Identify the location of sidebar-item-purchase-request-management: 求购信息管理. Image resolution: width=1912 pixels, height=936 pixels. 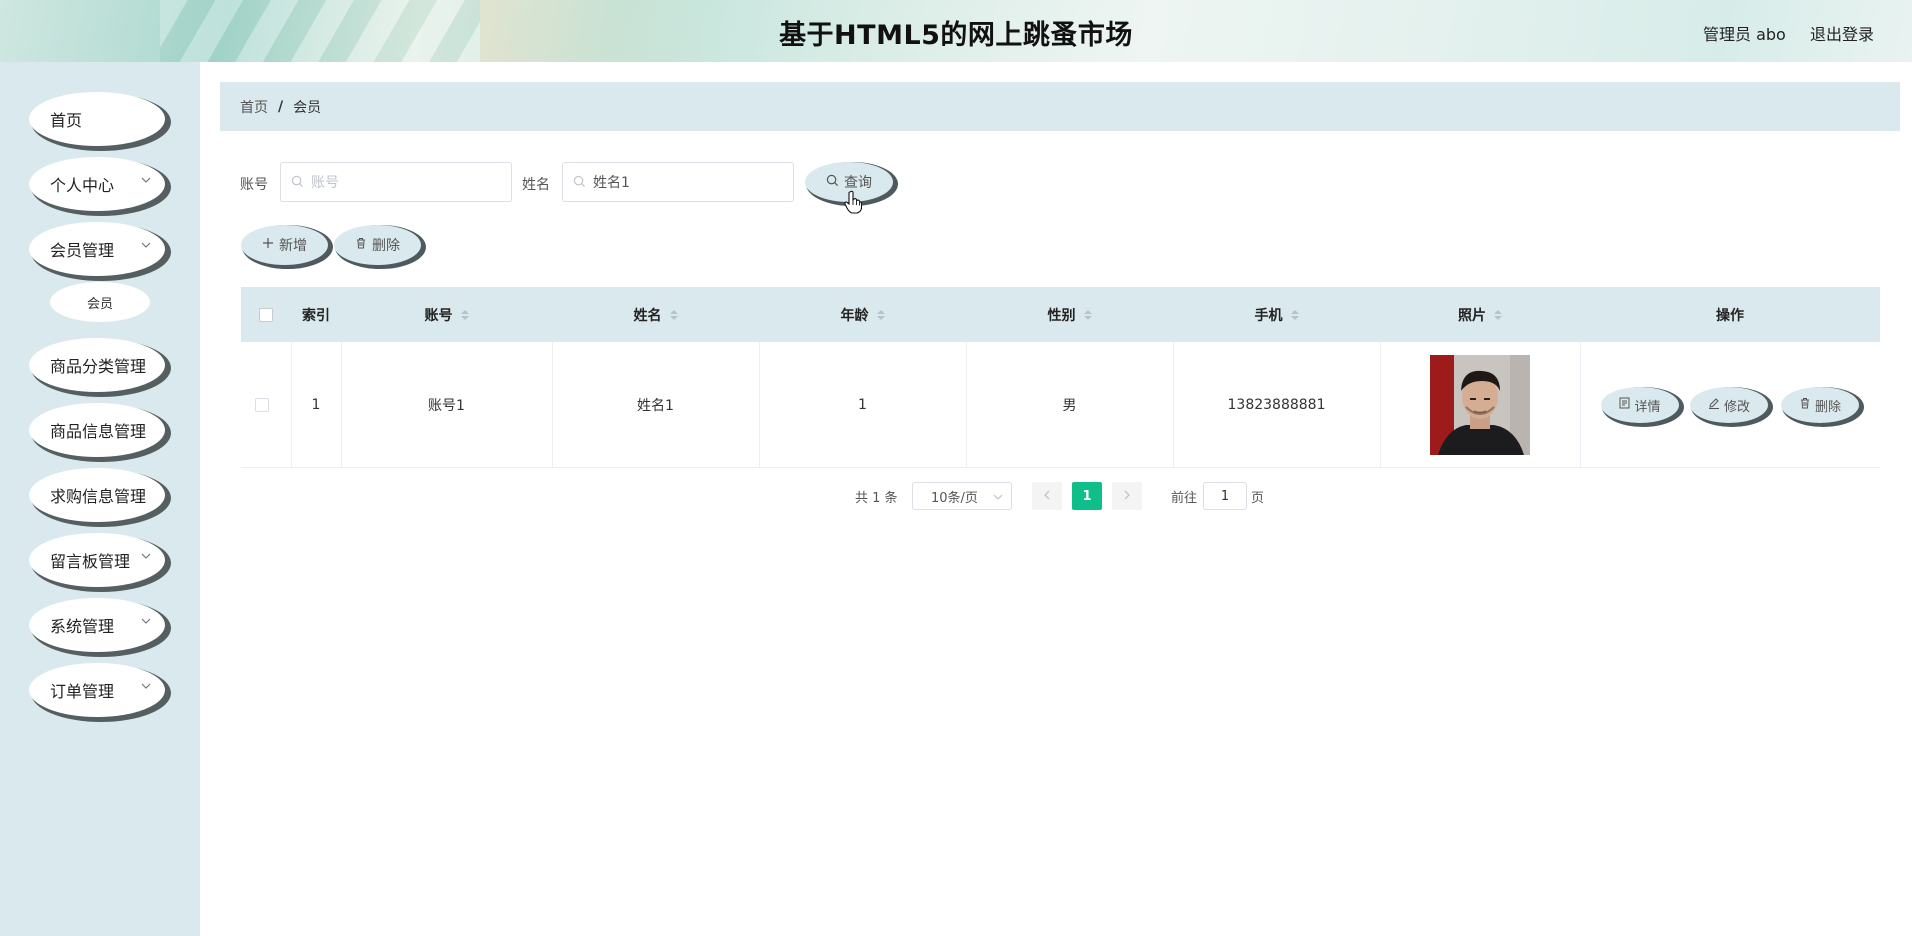
(97, 495).